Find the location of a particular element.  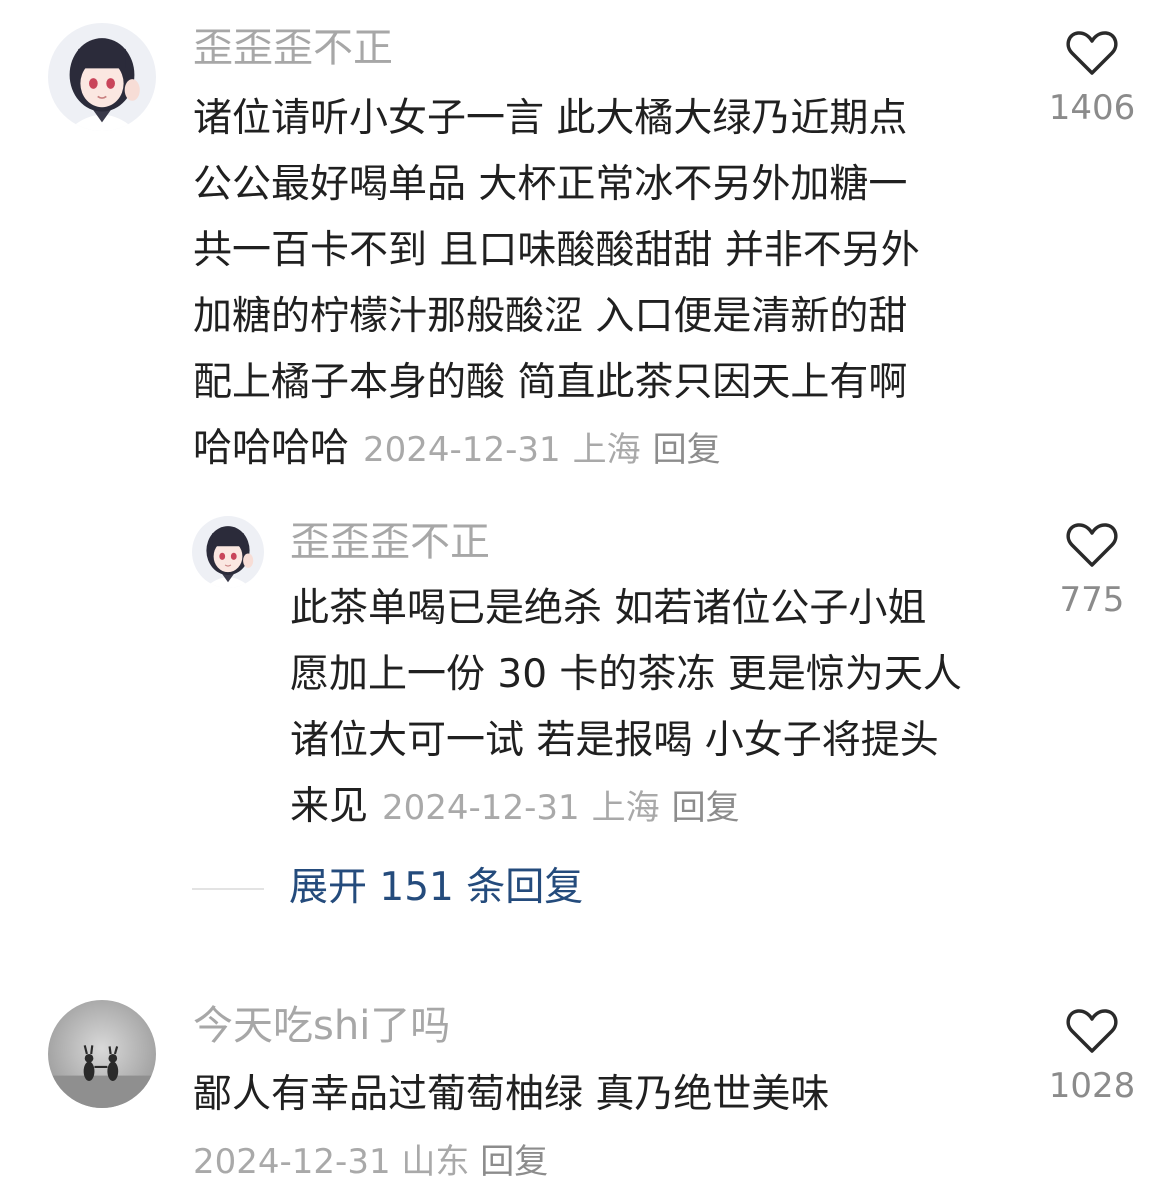

like-button: 1406 is located at coordinates (1092, 79).